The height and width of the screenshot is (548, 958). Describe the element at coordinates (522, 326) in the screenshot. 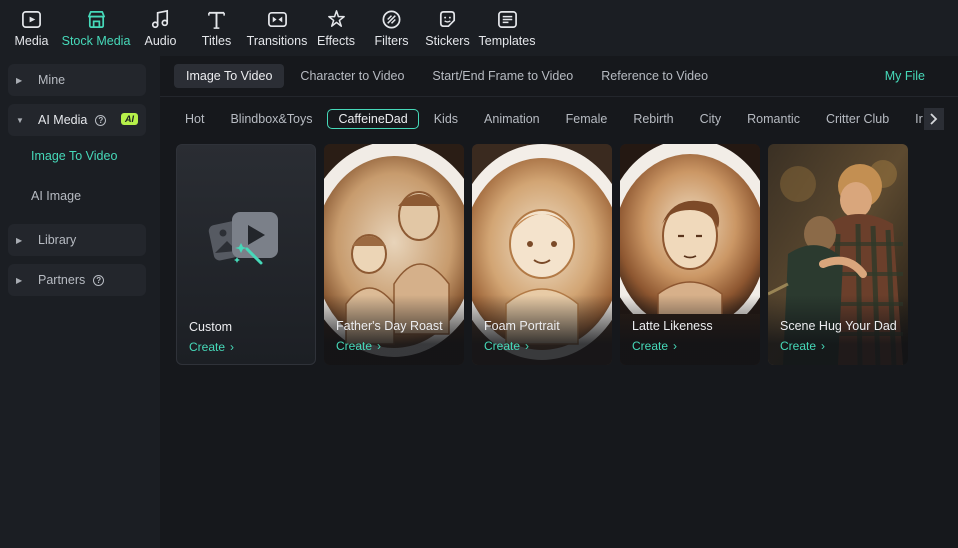

I see `card-title: Foam Portrait` at that location.